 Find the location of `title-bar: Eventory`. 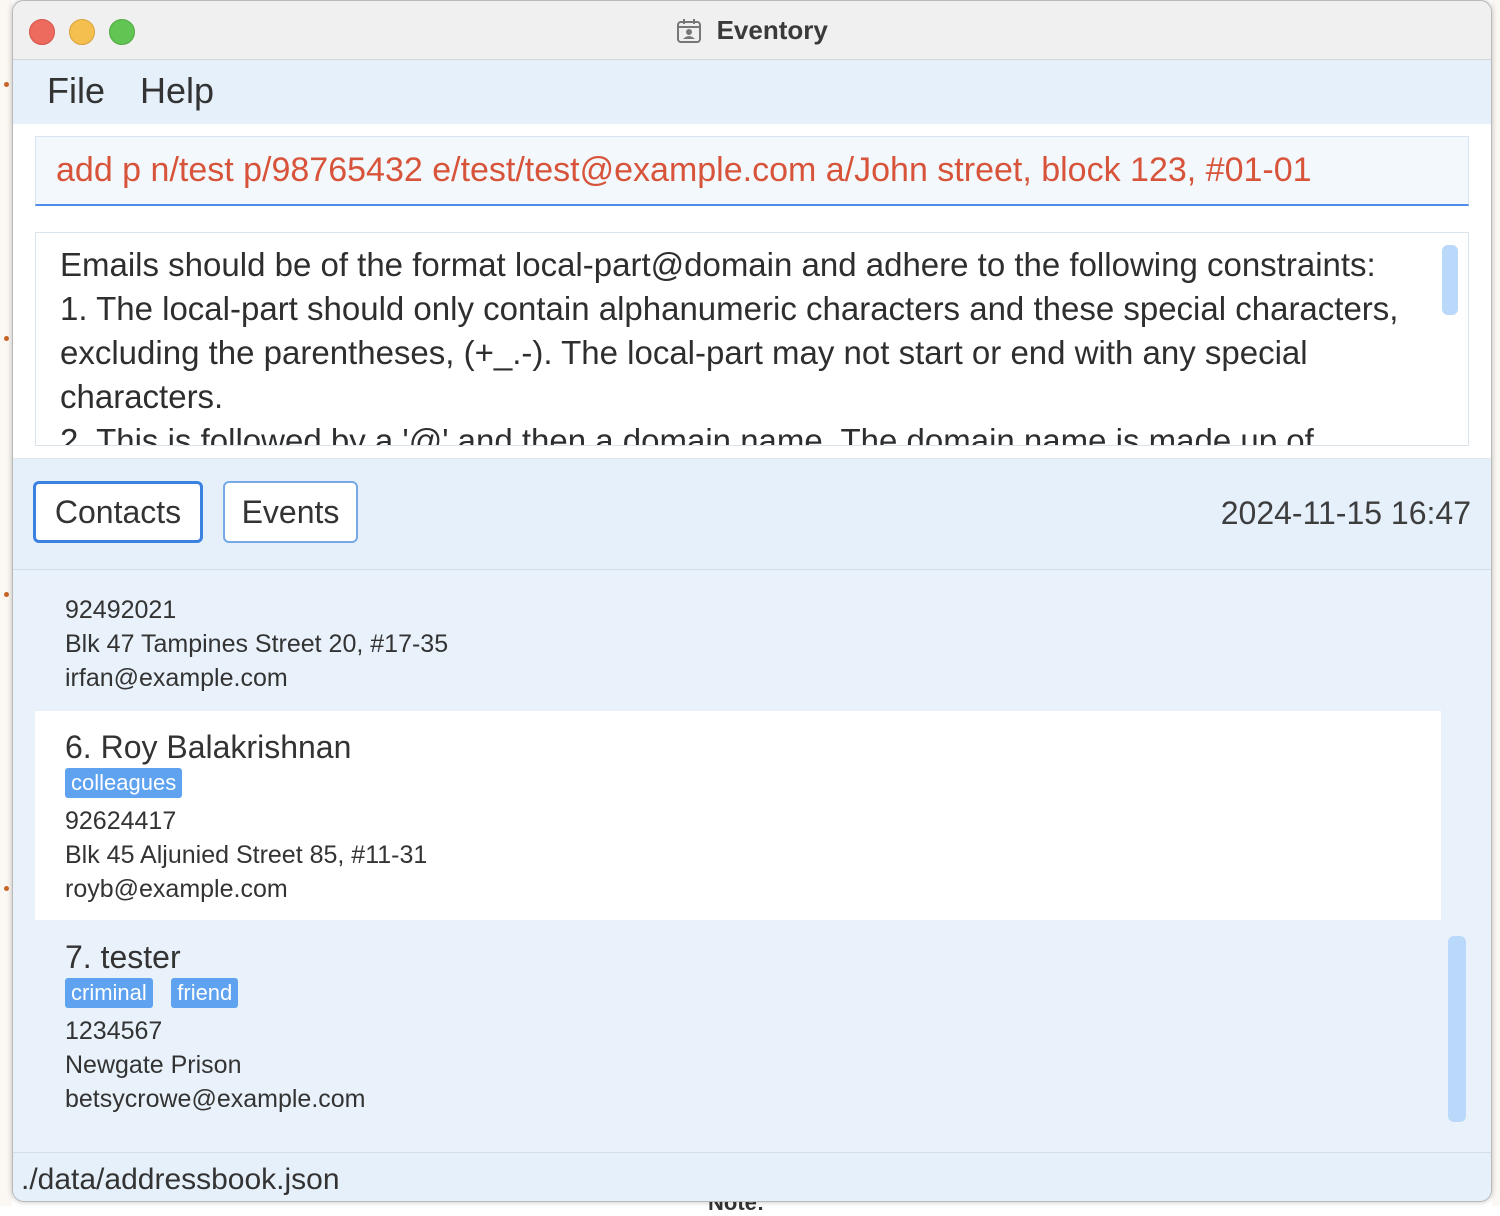

title-bar: Eventory is located at coordinates (752, 30).